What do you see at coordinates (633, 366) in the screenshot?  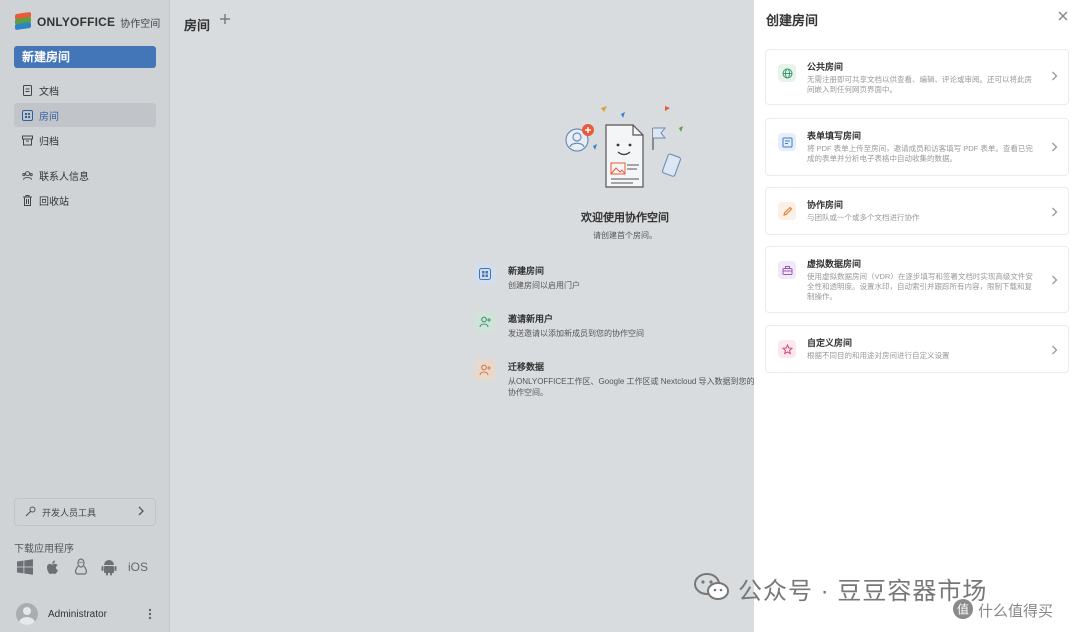 I see `action-title: 迁移数据` at bounding box center [633, 366].